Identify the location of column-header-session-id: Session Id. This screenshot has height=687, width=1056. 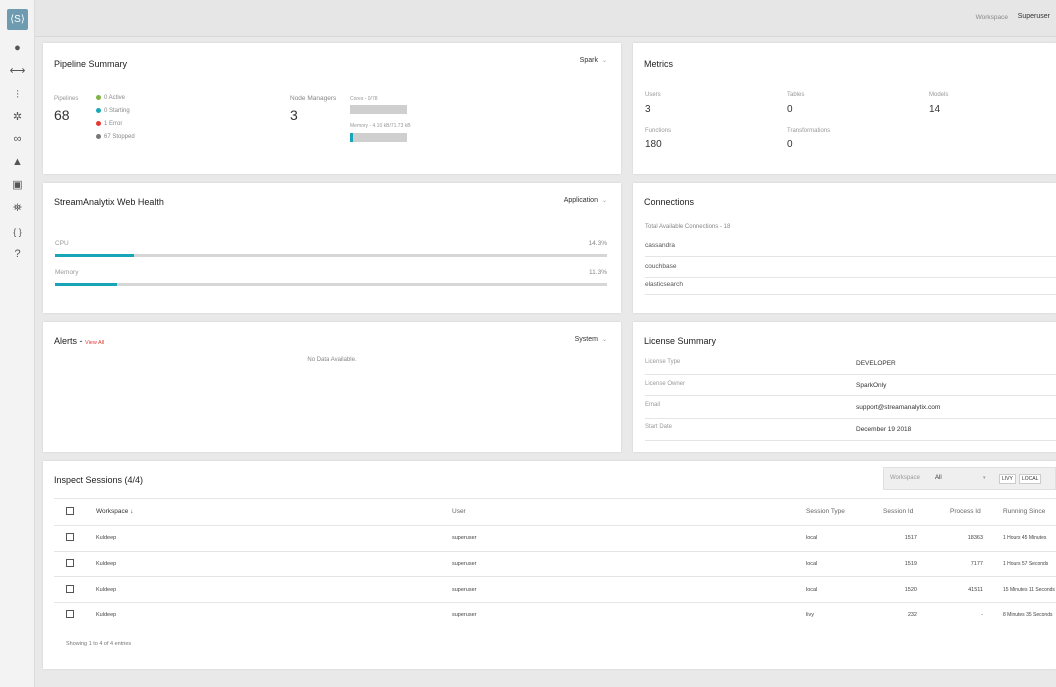
(898, 511).